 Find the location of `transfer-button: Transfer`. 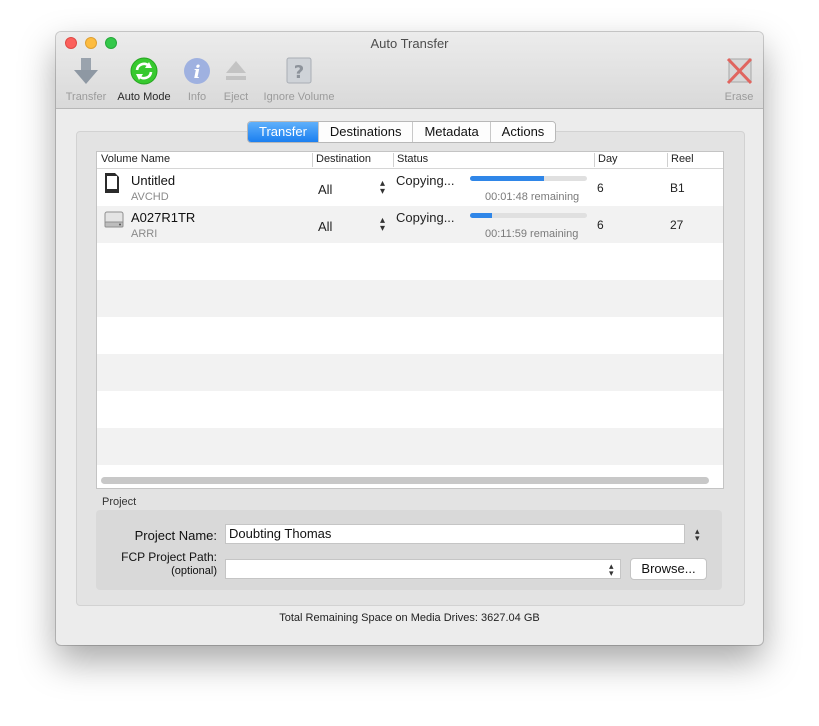

transfer-button: Transfer is located at coordinates (86, 81).